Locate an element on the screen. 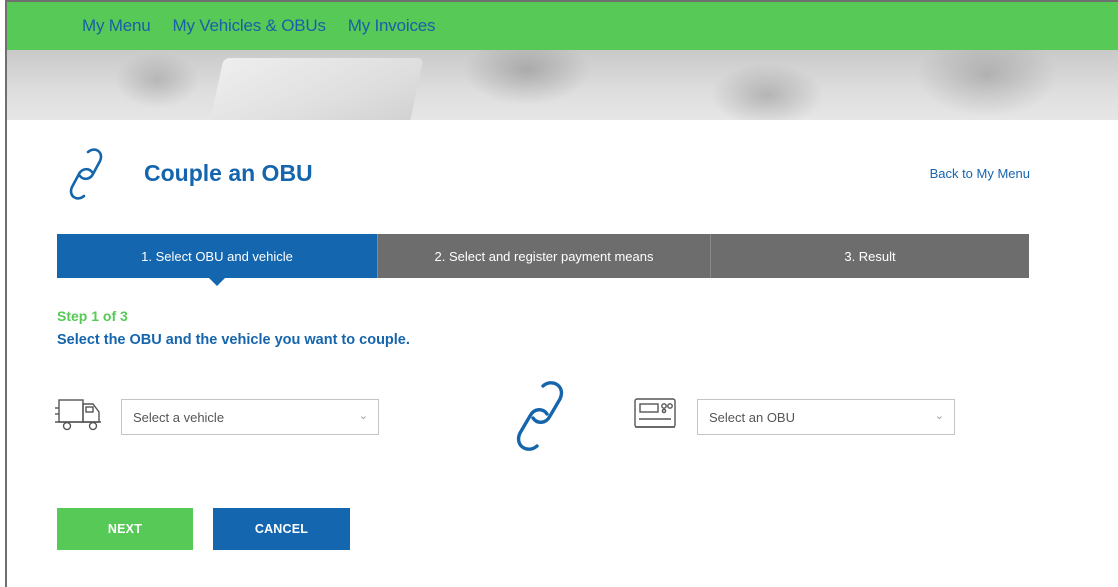 Image resolution: width=1118 pixels, height=587 pixels. nav-my-invoices: My Invoices is located at coordinates (392, 26).